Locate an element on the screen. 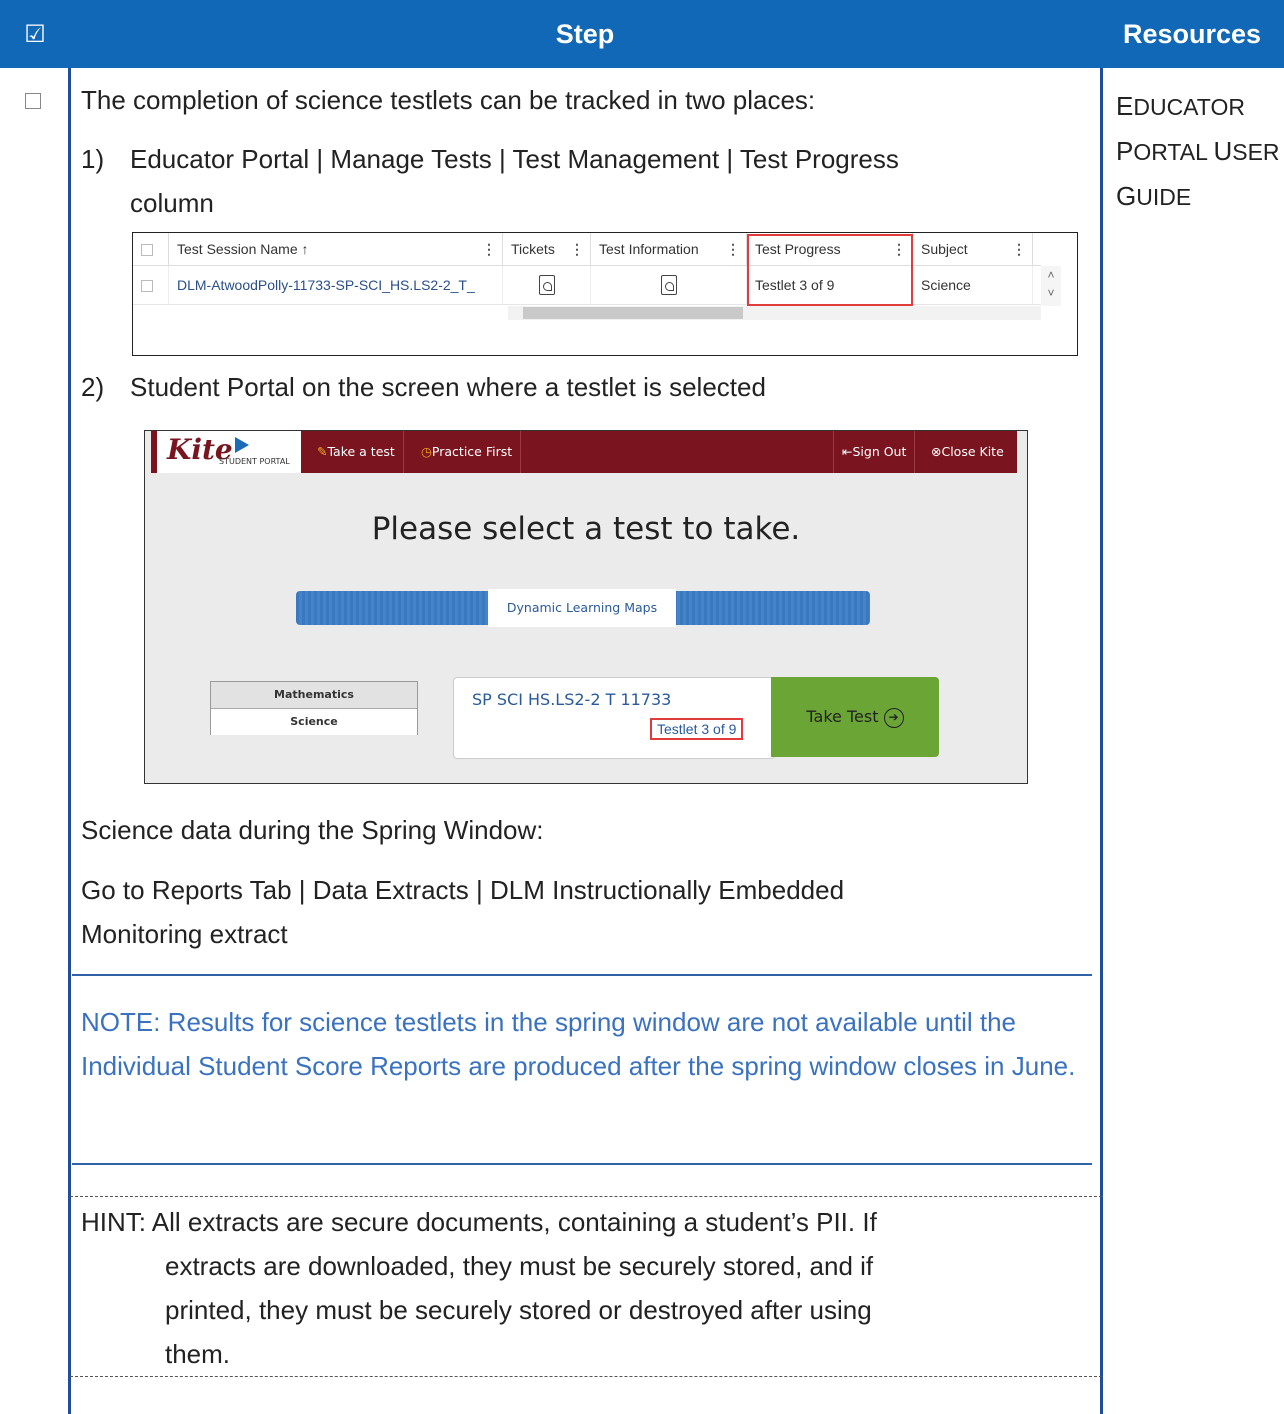 Image resolution: width=1284 pixels, height=1414 pixels. sign-out-icon: ⇤ is located at coordinates (847, 451).